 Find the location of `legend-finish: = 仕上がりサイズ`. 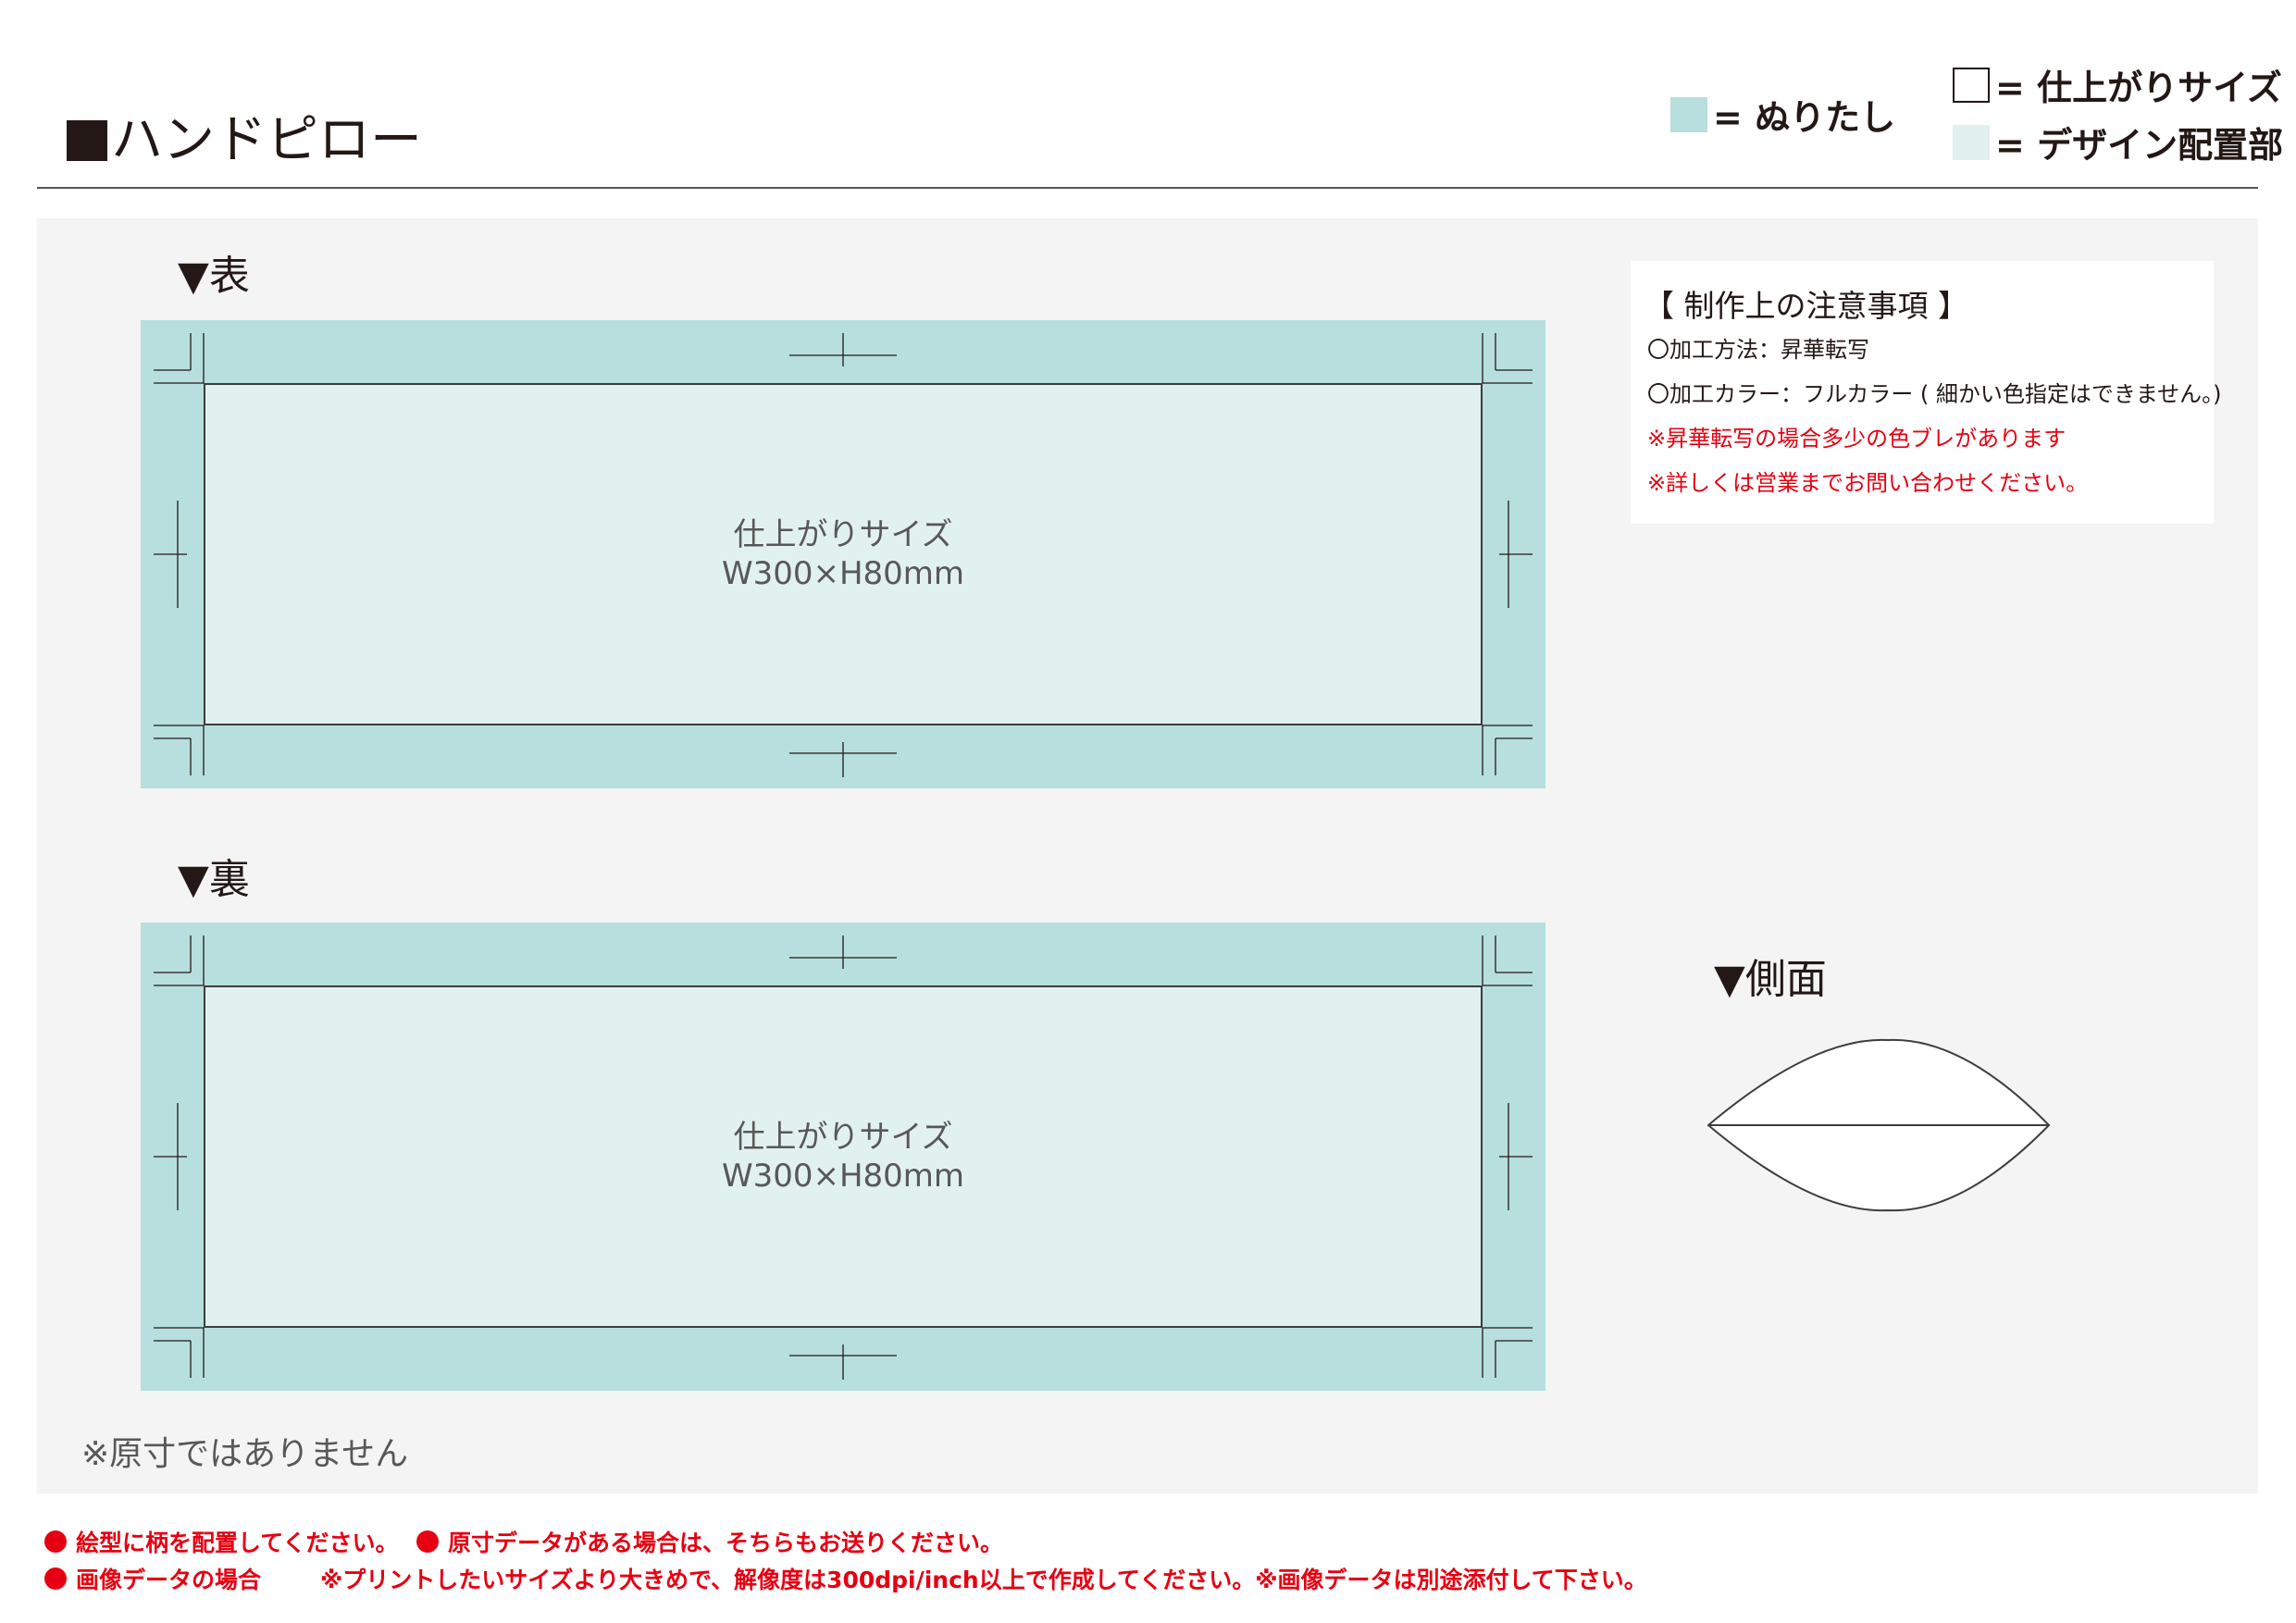

legend-finish: = 仕上がりサイズ is located at coordinates (2118, 84).